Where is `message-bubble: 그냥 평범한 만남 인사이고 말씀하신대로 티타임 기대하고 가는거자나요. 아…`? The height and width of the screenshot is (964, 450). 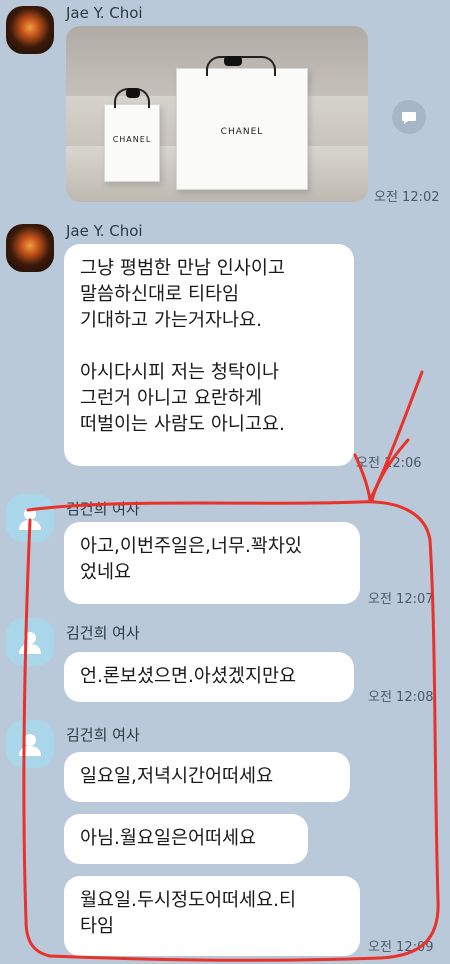 message-bubble: 그냥 평범한 만남 인사이고 말씀하신대로 티타임 기대하고 가는거자나요. 아… is located at coordinates (209, 355).